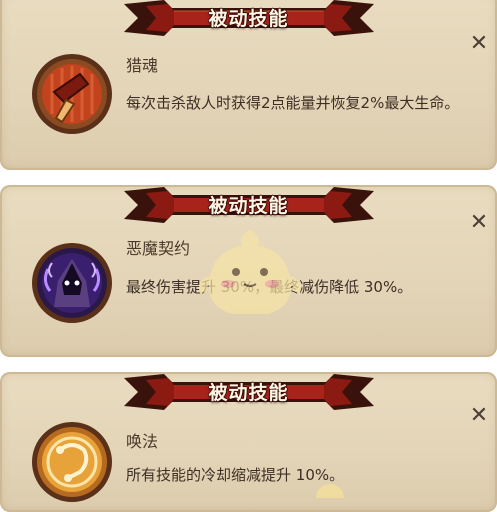 Image resolution: width=497 pixels, height=512 pixels. I want to click on mascot-watermark, so click(250, 272).